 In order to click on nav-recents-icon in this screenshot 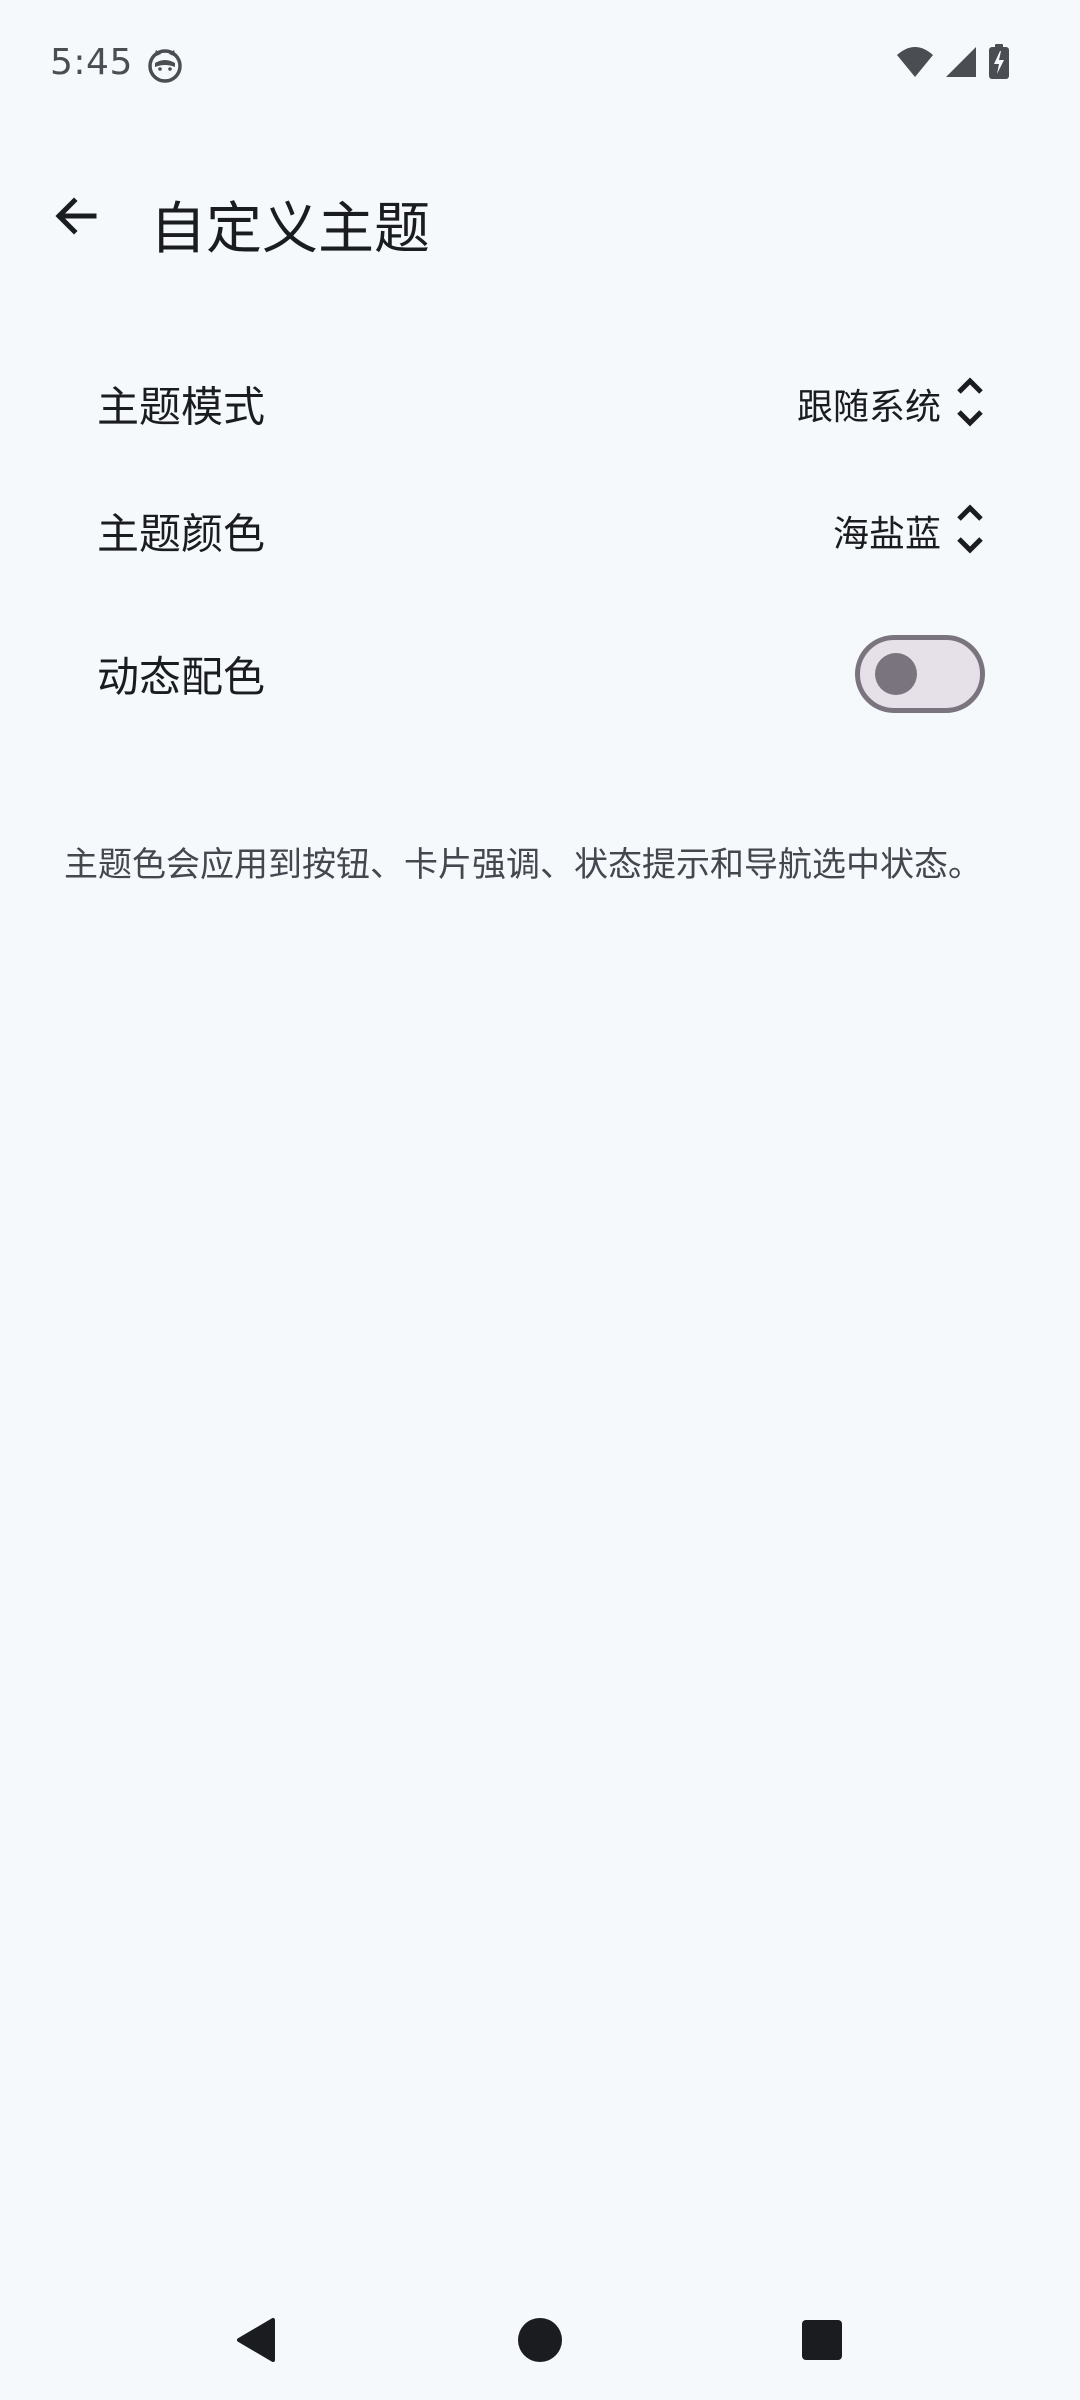, I will do `click(822, 2342)`.